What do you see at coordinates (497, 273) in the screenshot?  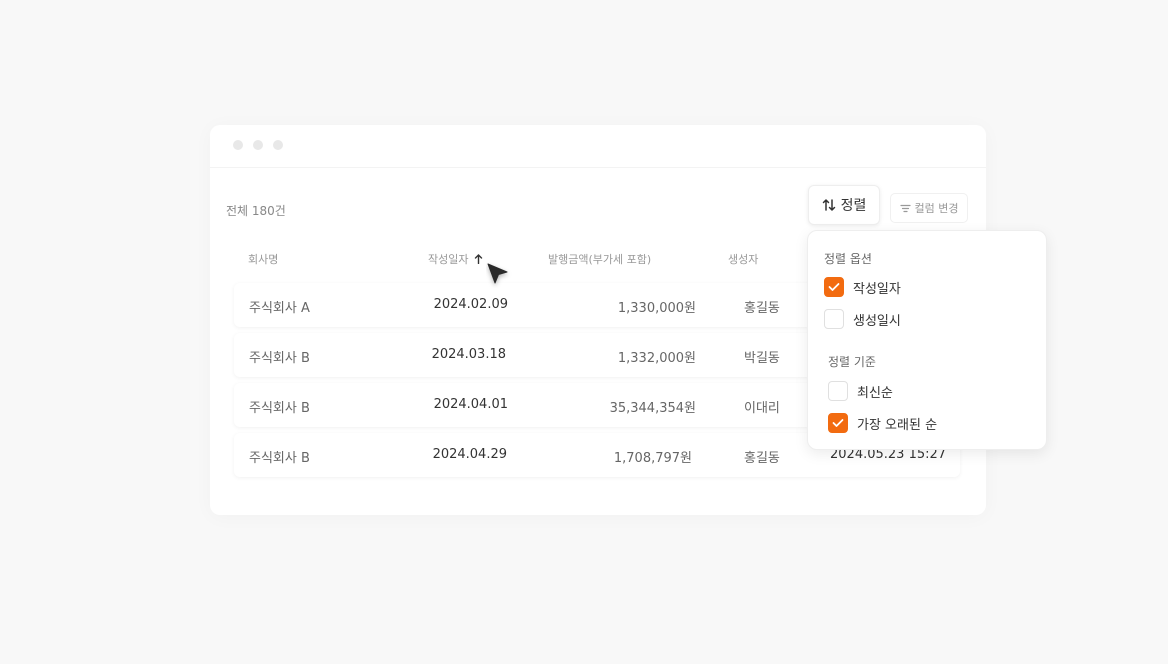 I see `mouse-cursor-icon` at bounding box center [497, 273].